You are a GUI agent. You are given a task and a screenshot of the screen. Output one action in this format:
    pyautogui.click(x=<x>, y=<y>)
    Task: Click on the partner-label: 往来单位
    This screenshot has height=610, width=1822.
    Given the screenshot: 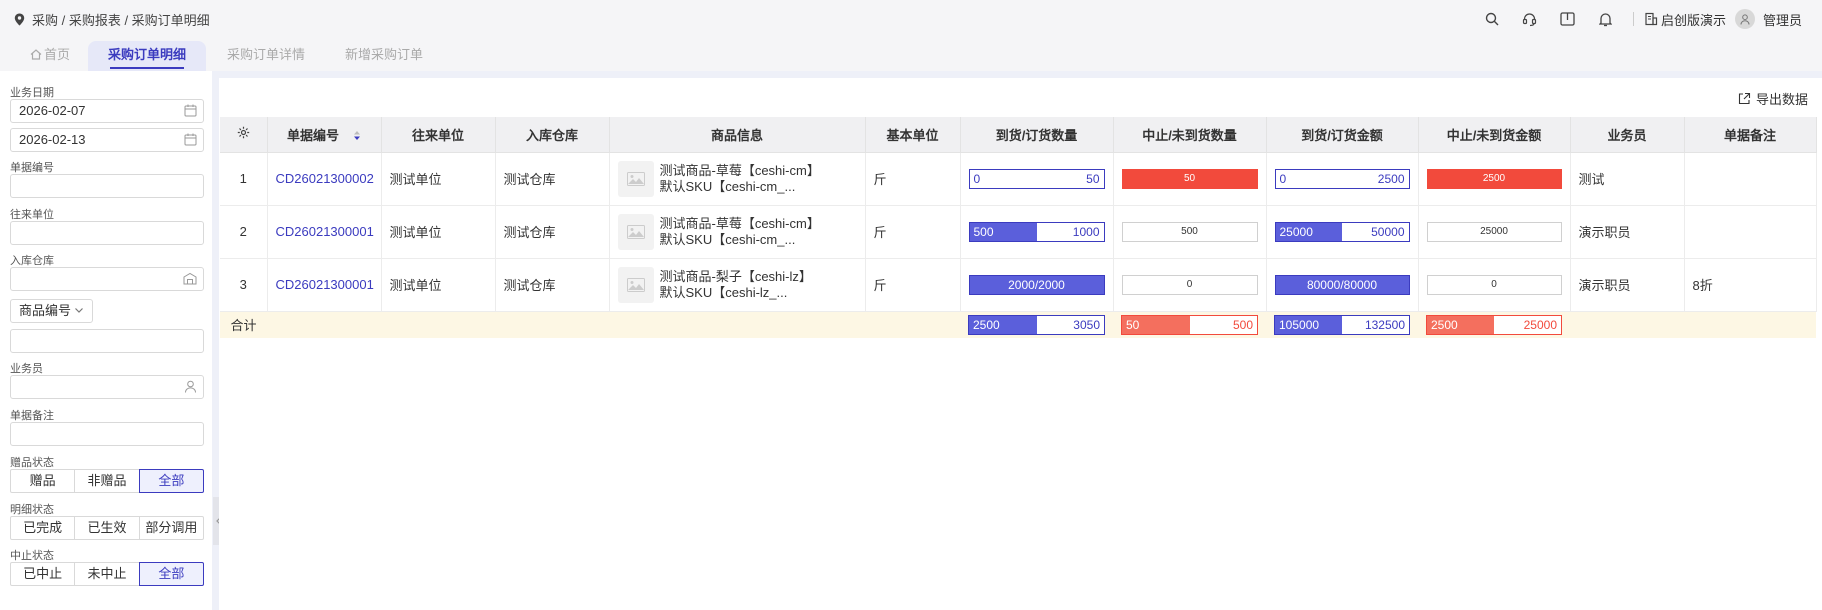 What is the action you would take?
    pyautogui.click(x=32, y=215)
    